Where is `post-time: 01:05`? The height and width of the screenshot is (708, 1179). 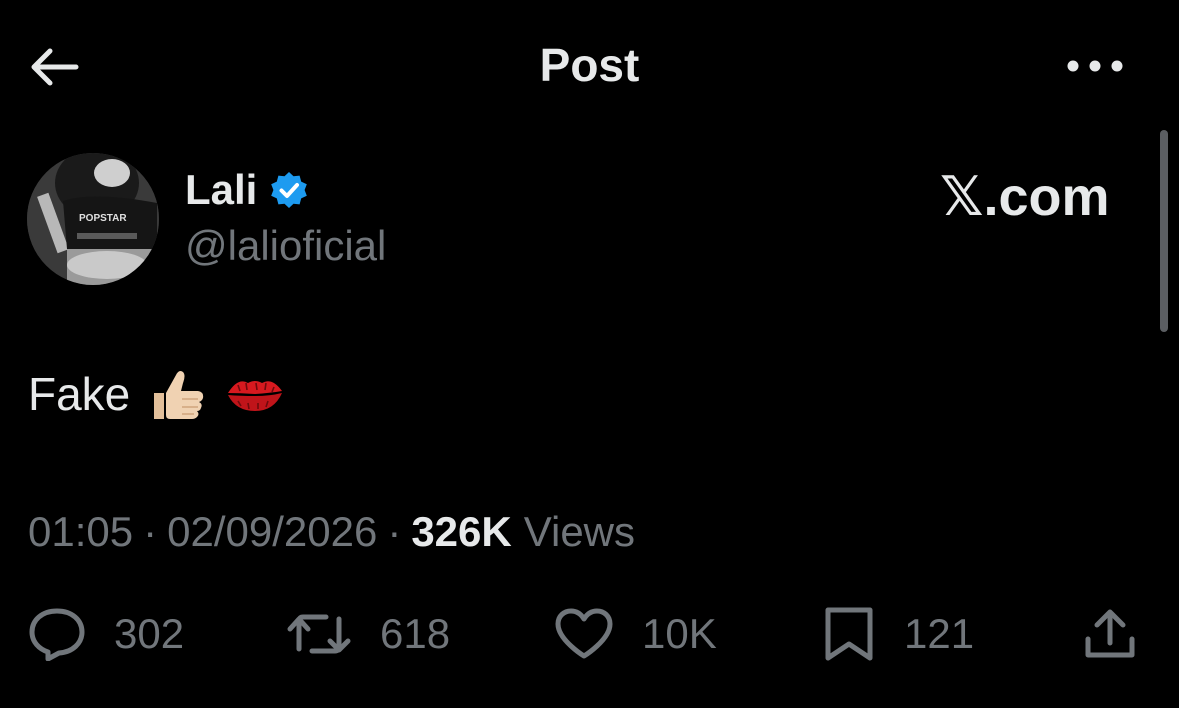
post-time: 01:05 is located at coordinates (81, 531).